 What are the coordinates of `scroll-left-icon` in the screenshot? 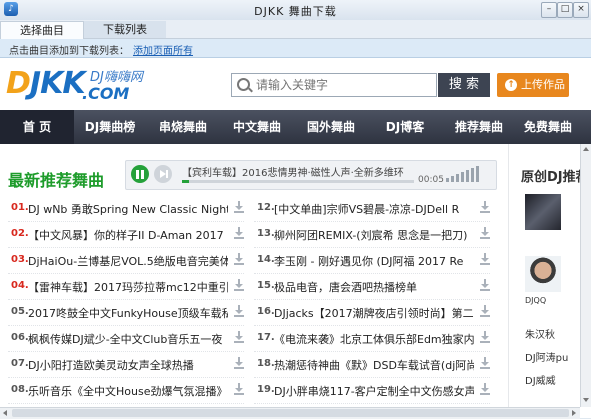 It's located at (5, 413).